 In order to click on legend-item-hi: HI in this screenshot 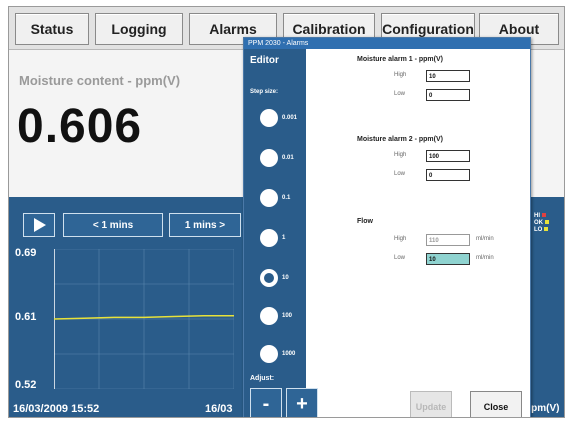, I will do `click(541, 216)`.